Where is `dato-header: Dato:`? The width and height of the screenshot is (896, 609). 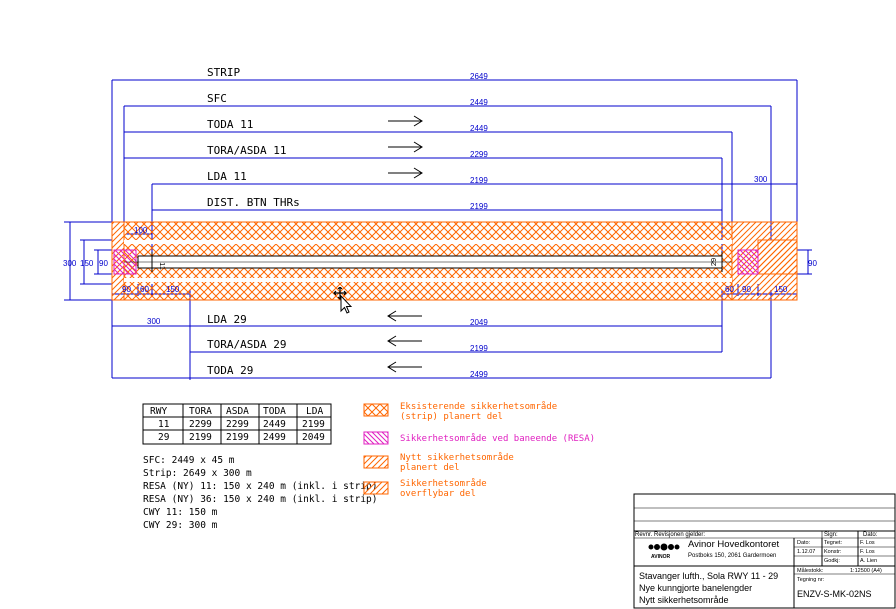
dato-header: Dato: is located at coordinates (870, 535).